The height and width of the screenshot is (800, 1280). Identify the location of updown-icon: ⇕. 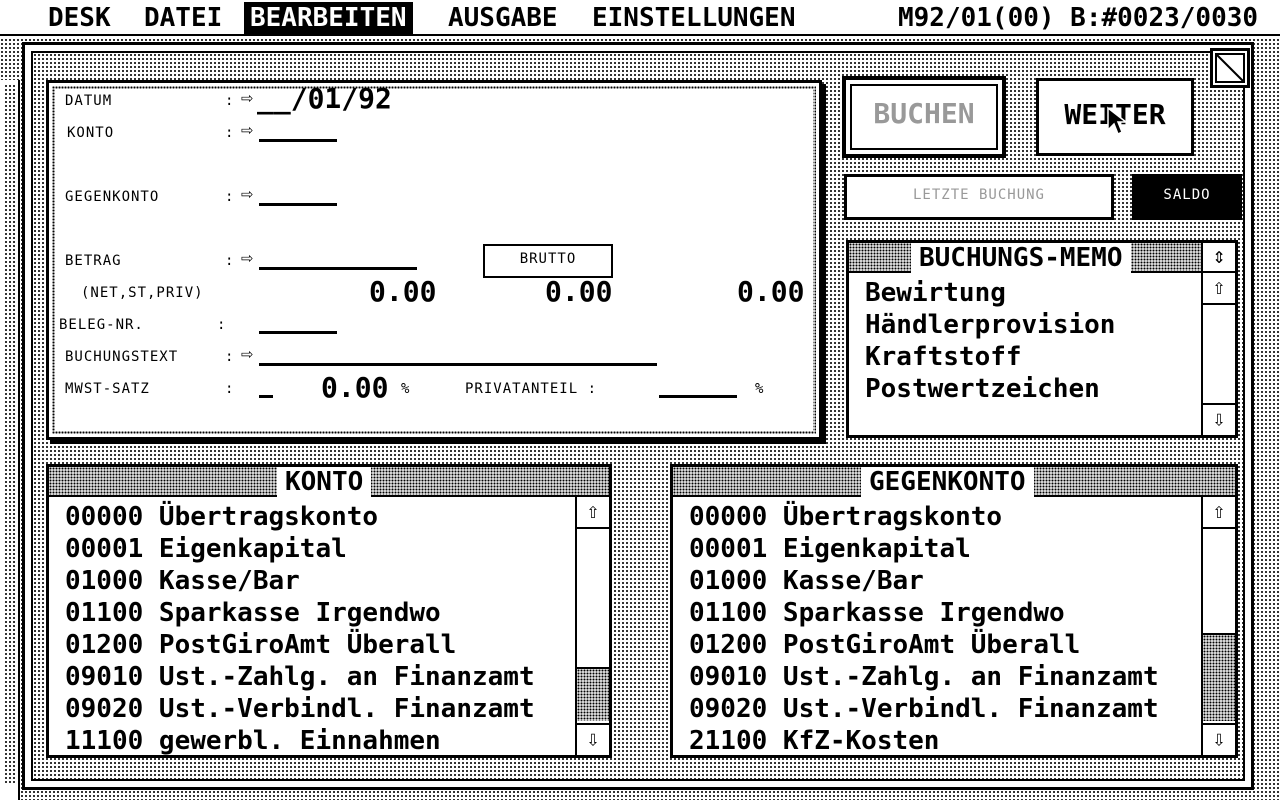
(1219, 256).